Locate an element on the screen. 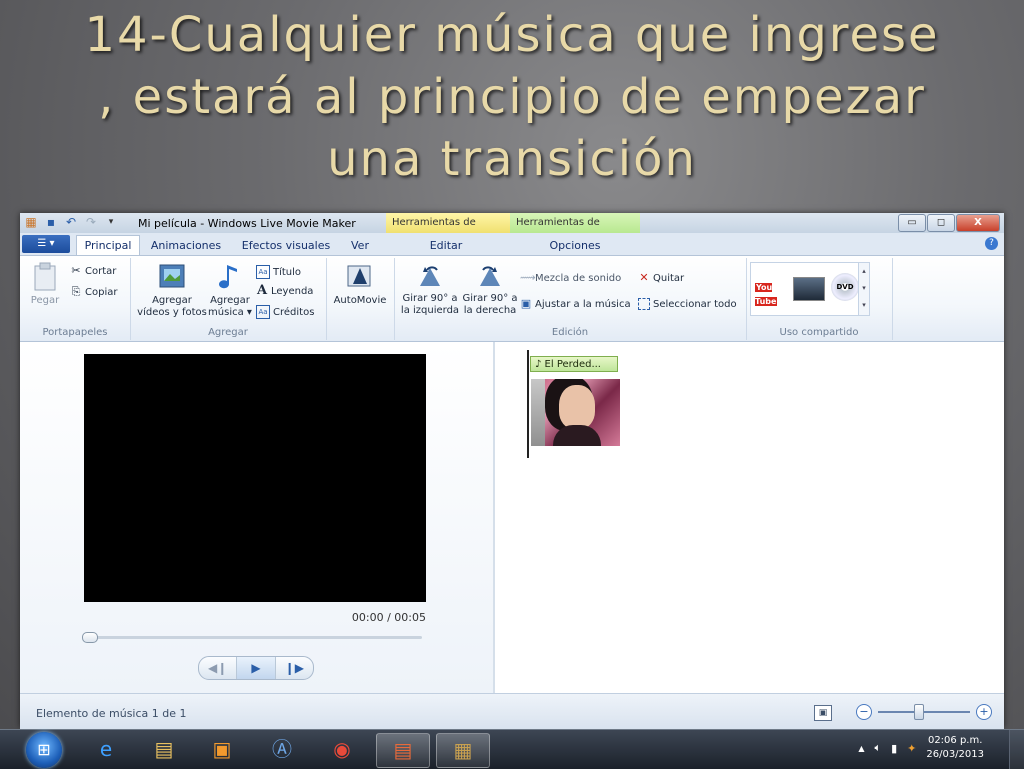  zoom-in-button: + is located at coordinates (984, 712).